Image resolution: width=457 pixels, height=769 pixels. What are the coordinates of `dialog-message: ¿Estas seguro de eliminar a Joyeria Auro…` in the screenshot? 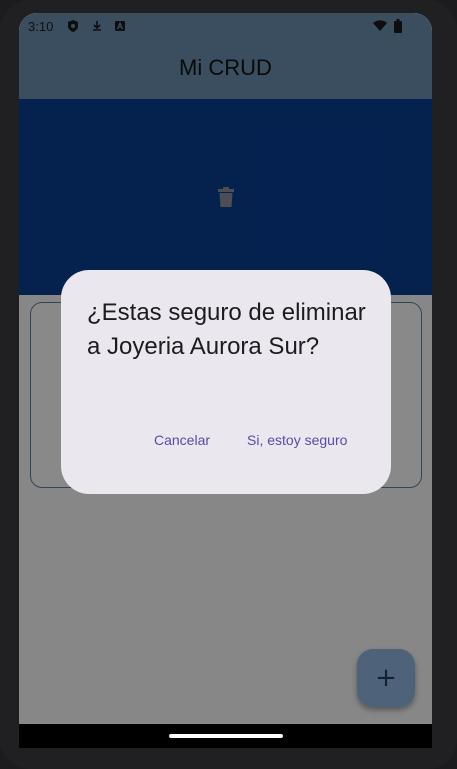 It's located at (226, 329).